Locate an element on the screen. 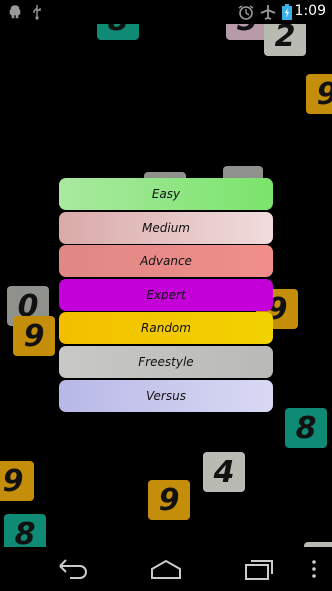 The height and width of the screenshot is (591, 332). clock-text: 1:09 is located at coordinates (310, 11).